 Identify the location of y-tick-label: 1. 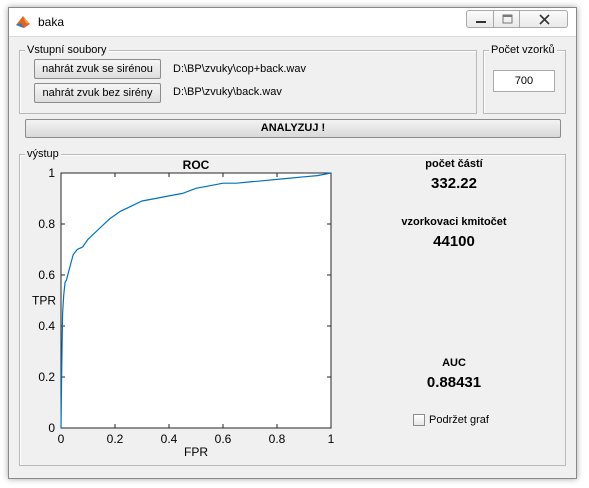
(51, 173).